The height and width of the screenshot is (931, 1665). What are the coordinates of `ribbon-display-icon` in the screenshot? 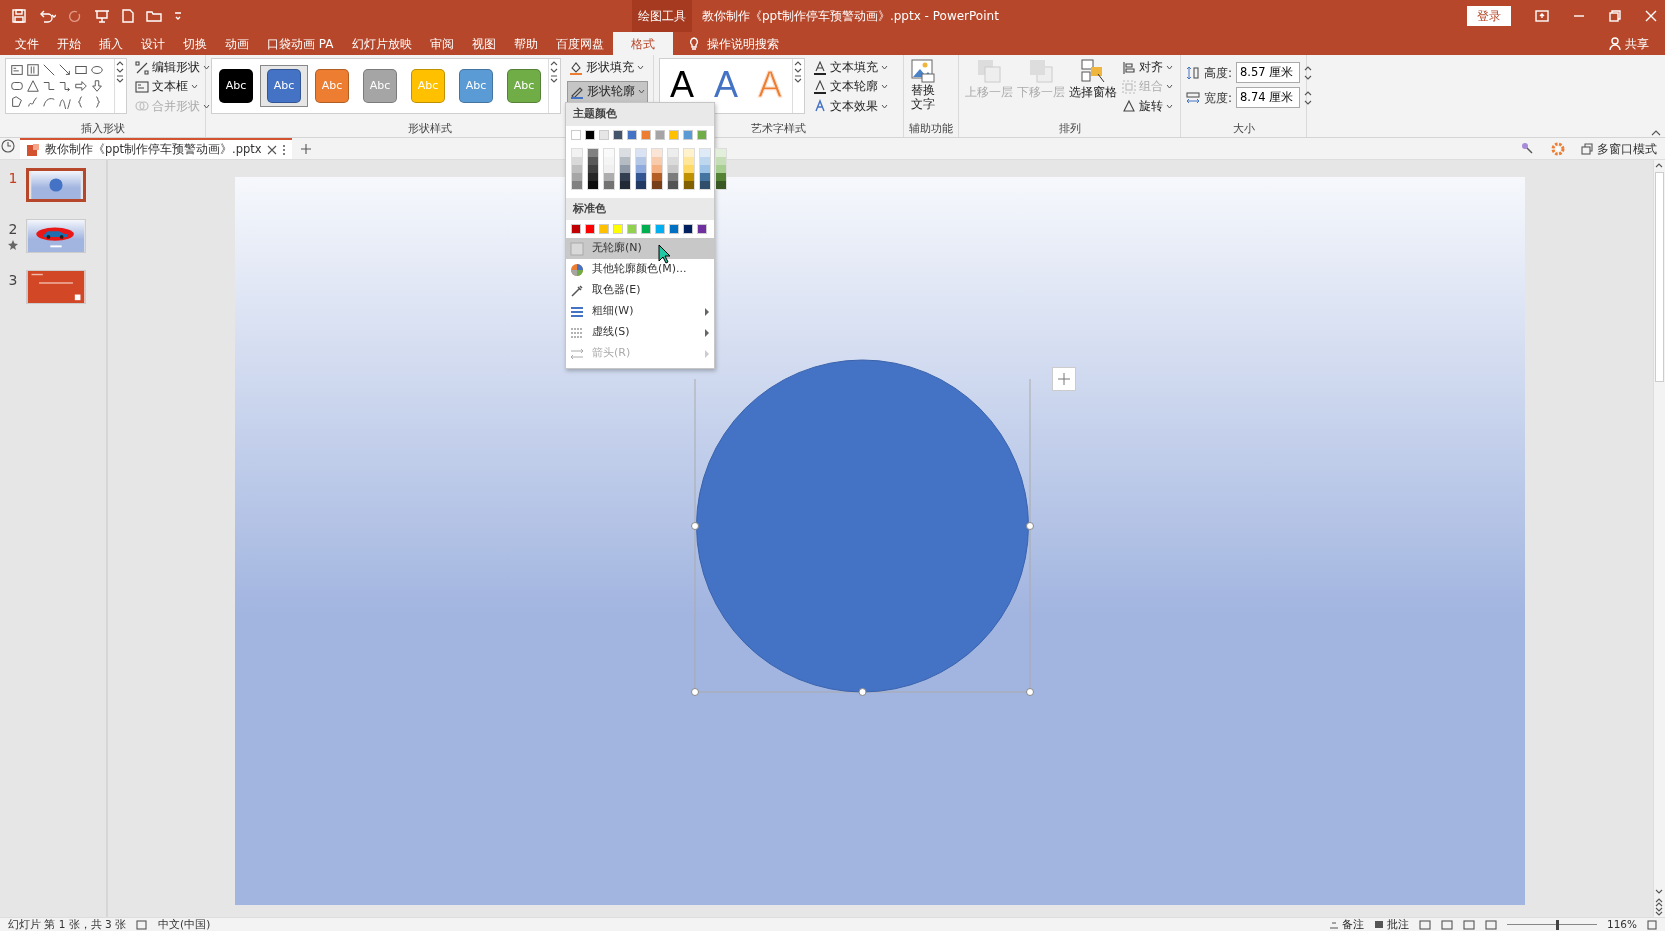 It's located at (1542, 16).